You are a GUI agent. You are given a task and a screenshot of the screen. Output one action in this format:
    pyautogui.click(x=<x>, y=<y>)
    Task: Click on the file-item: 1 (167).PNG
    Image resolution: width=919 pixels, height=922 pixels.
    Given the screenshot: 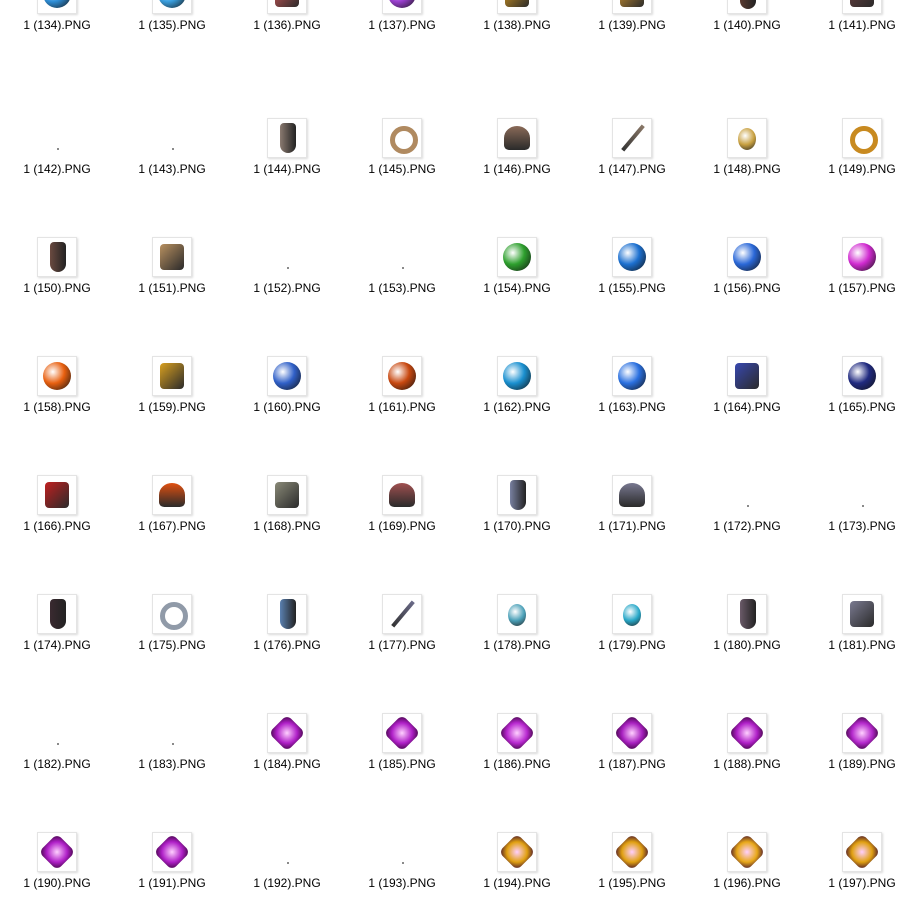 What is the action you would take?
    pyautogui.click(x=172, y=520)
    